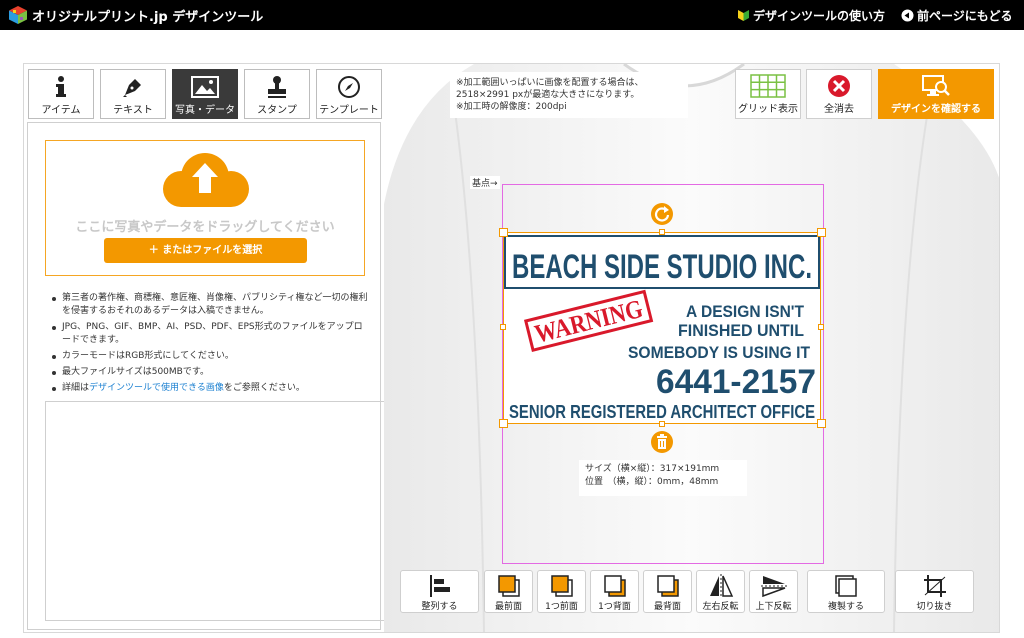 The image size is (1024, 638). I want to click on size-position-info: サイズ（横×縦）：317×191mm 位置 （横，縦）：0mm，48mm, so click(663, 478).